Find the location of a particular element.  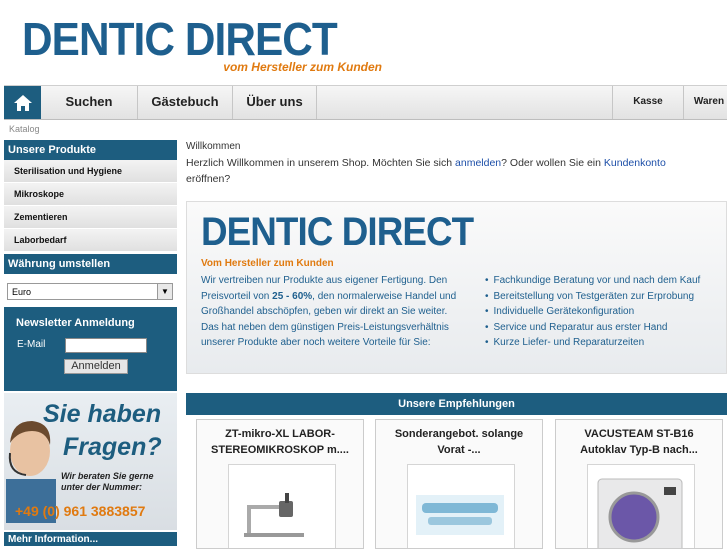

email-label: E-Mail is located at coordinates (31, 344).